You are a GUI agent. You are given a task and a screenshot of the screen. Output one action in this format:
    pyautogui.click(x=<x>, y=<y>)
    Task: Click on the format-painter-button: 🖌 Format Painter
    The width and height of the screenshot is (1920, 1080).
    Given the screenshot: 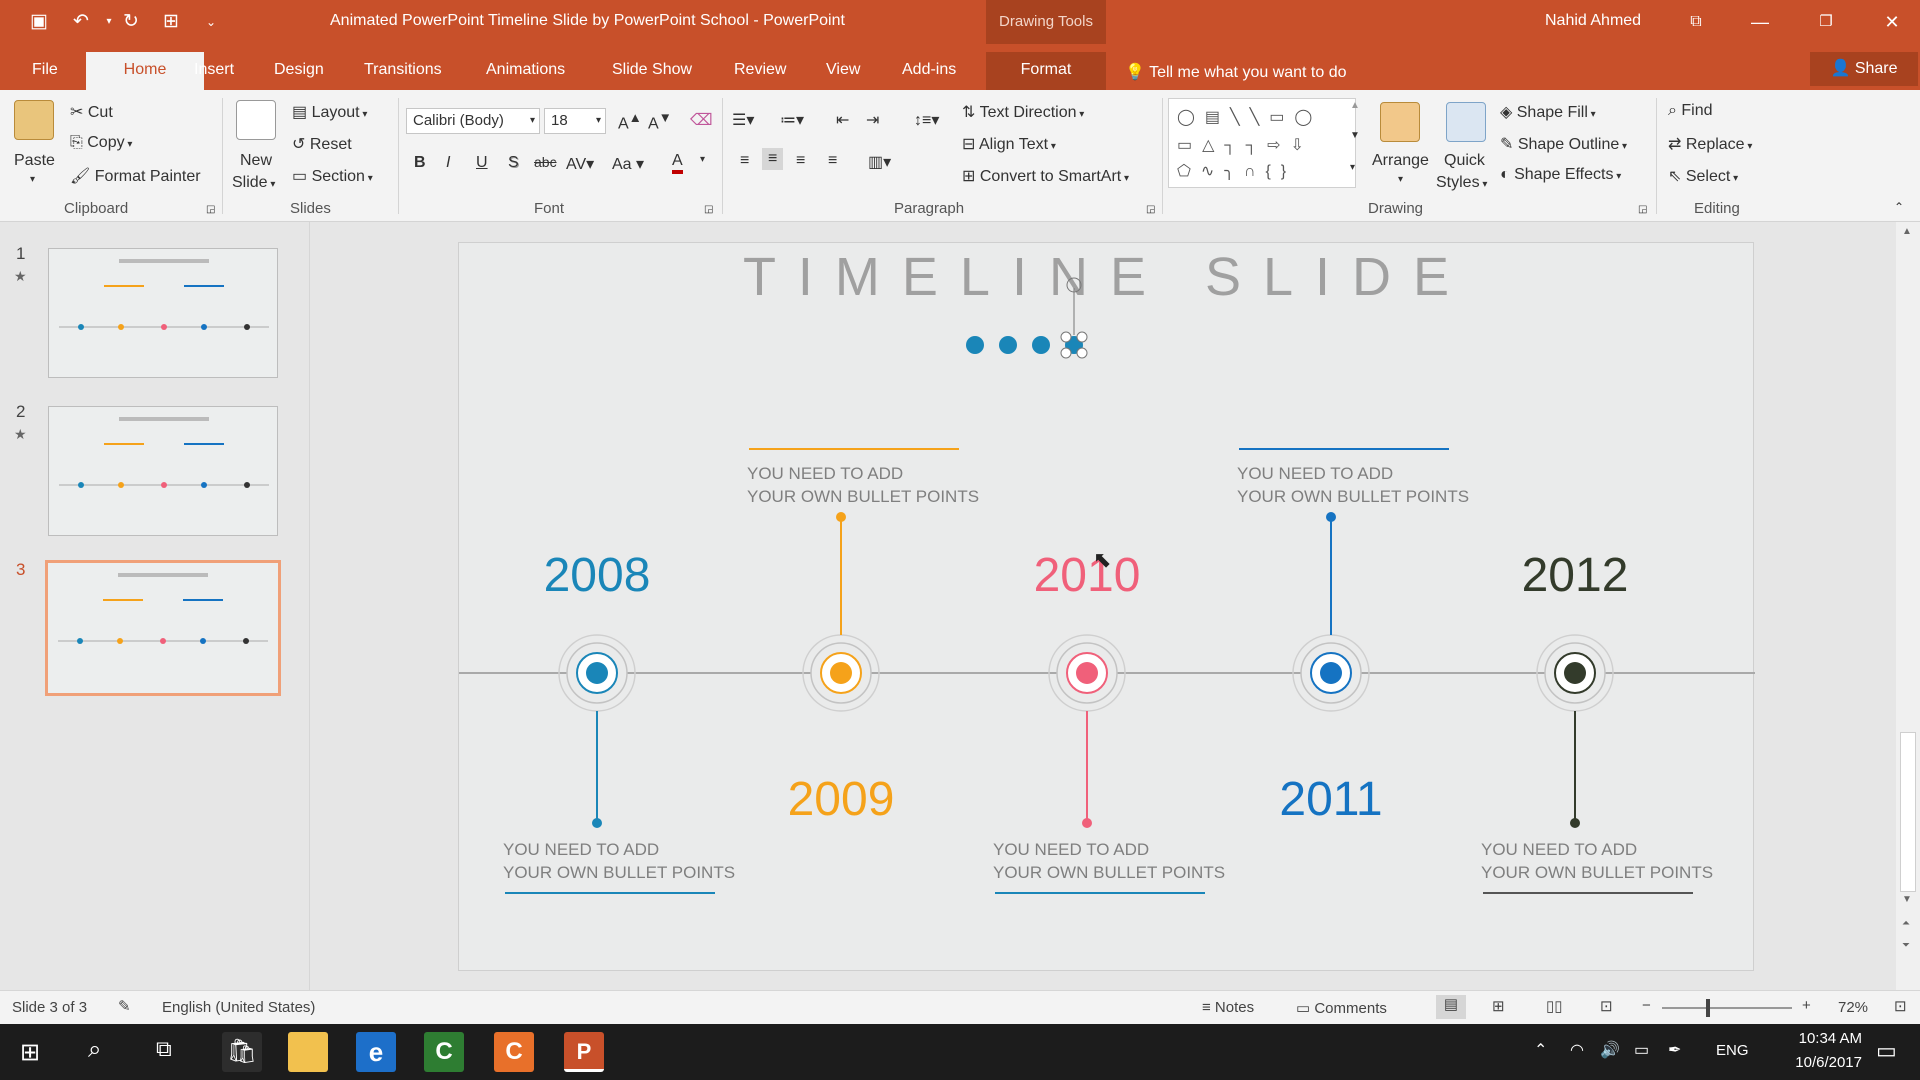 What is the action you would take?
    pyautogui.click(x=135, y=176)
    